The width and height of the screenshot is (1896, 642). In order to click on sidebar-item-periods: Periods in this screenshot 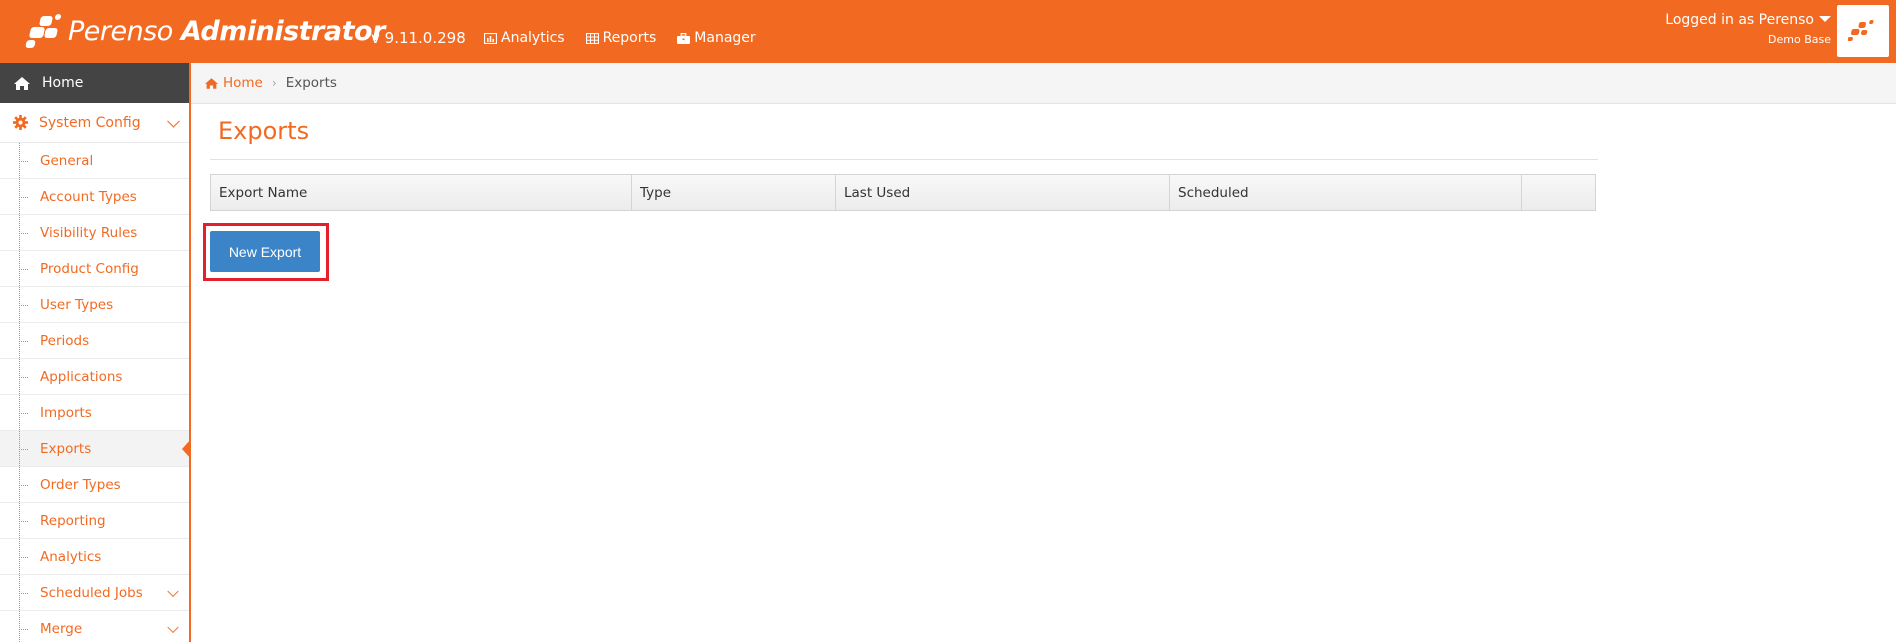, I will do `click(94, 341)`.